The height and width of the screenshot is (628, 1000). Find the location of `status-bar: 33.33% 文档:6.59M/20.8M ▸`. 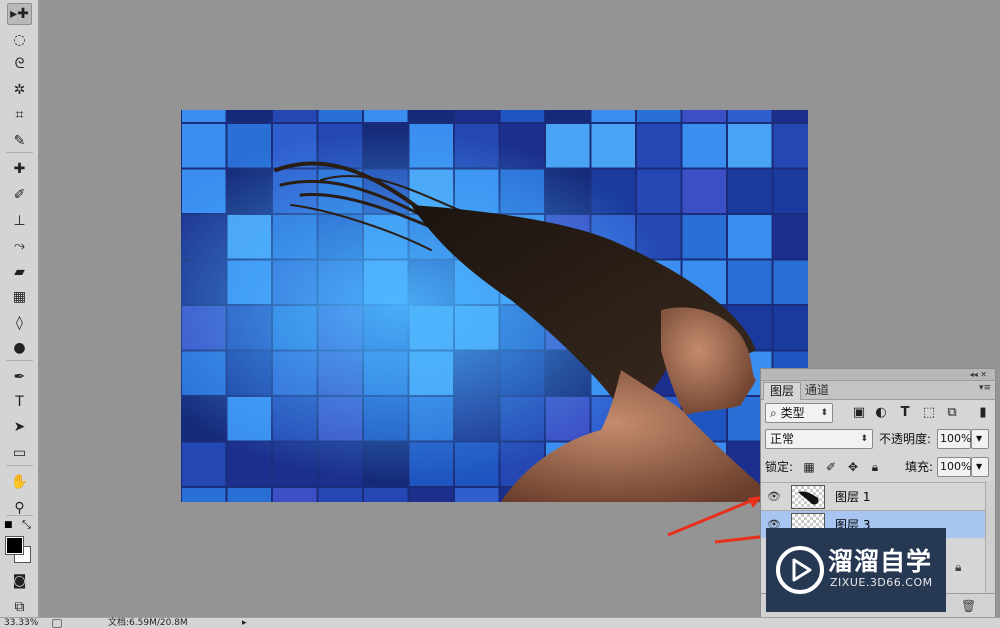

status-bar: 33.33% 文档:6.59M/20.8M ▸ is located at coordinates (500, 622).